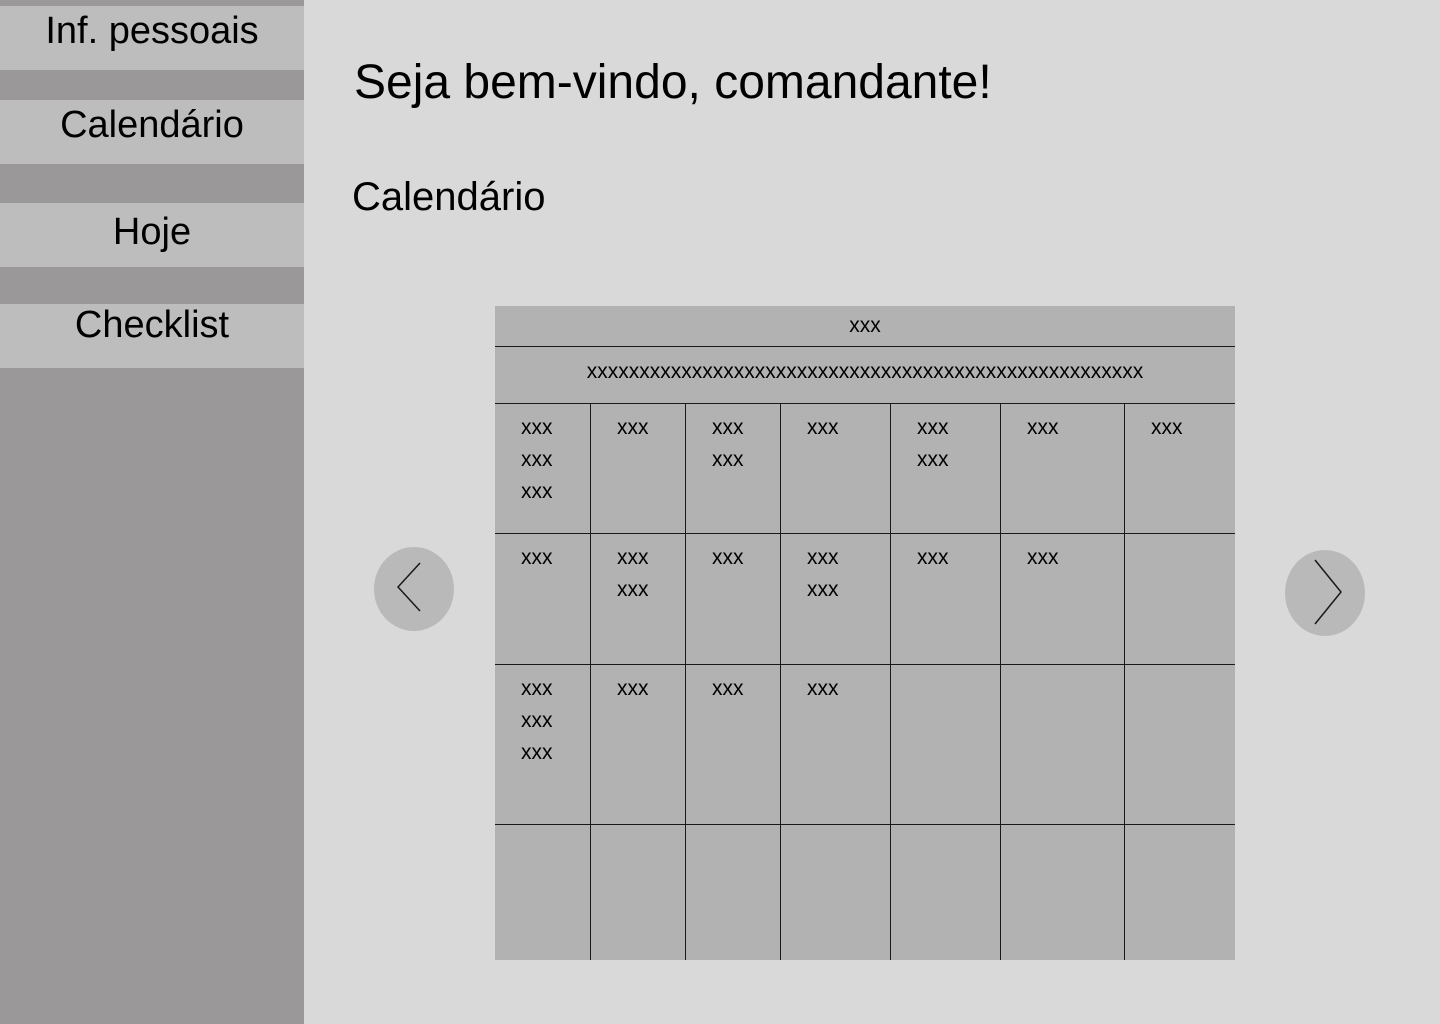  What do you see at coordinates (865, 325) in the screenshot?
I see `calendar-month-label: xxx` at bounding box center [865, 325].